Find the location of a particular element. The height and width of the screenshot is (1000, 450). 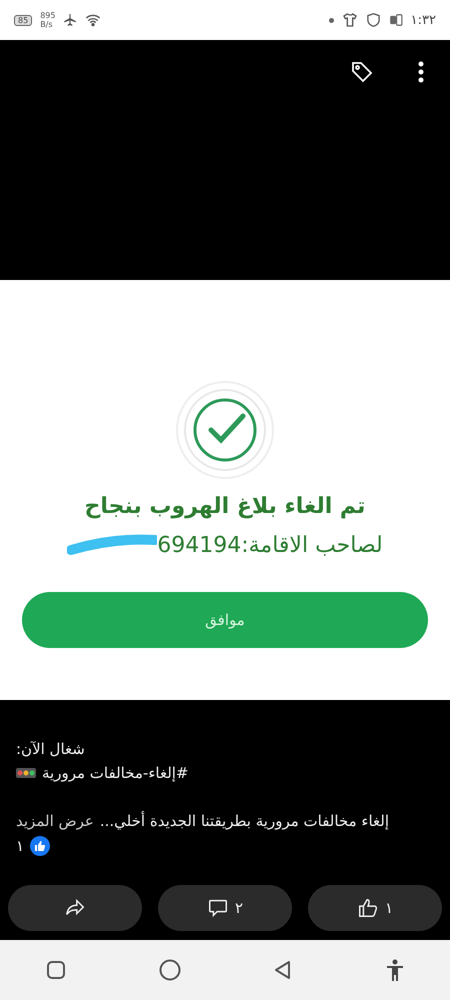

like-button: ١ is located at coordinates (375, 908).